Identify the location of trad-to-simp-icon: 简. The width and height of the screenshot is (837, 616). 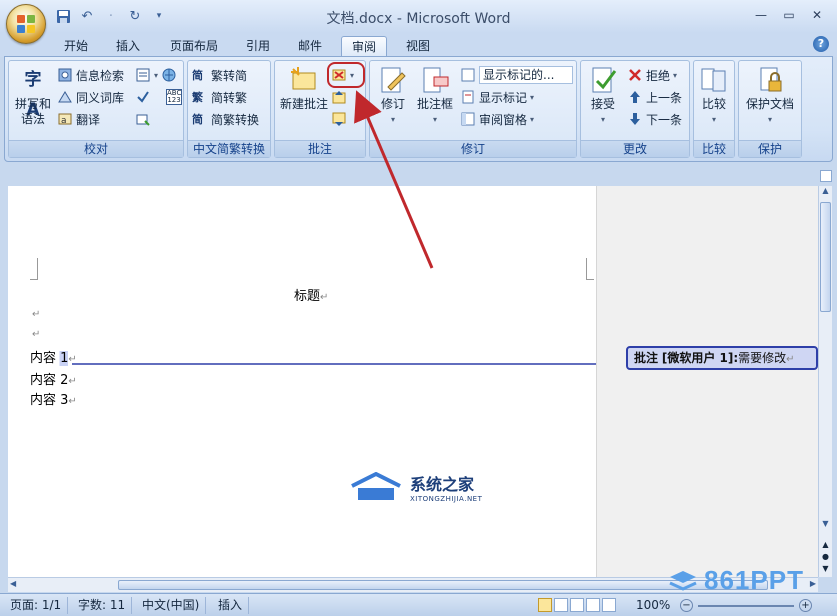
(197, 75).